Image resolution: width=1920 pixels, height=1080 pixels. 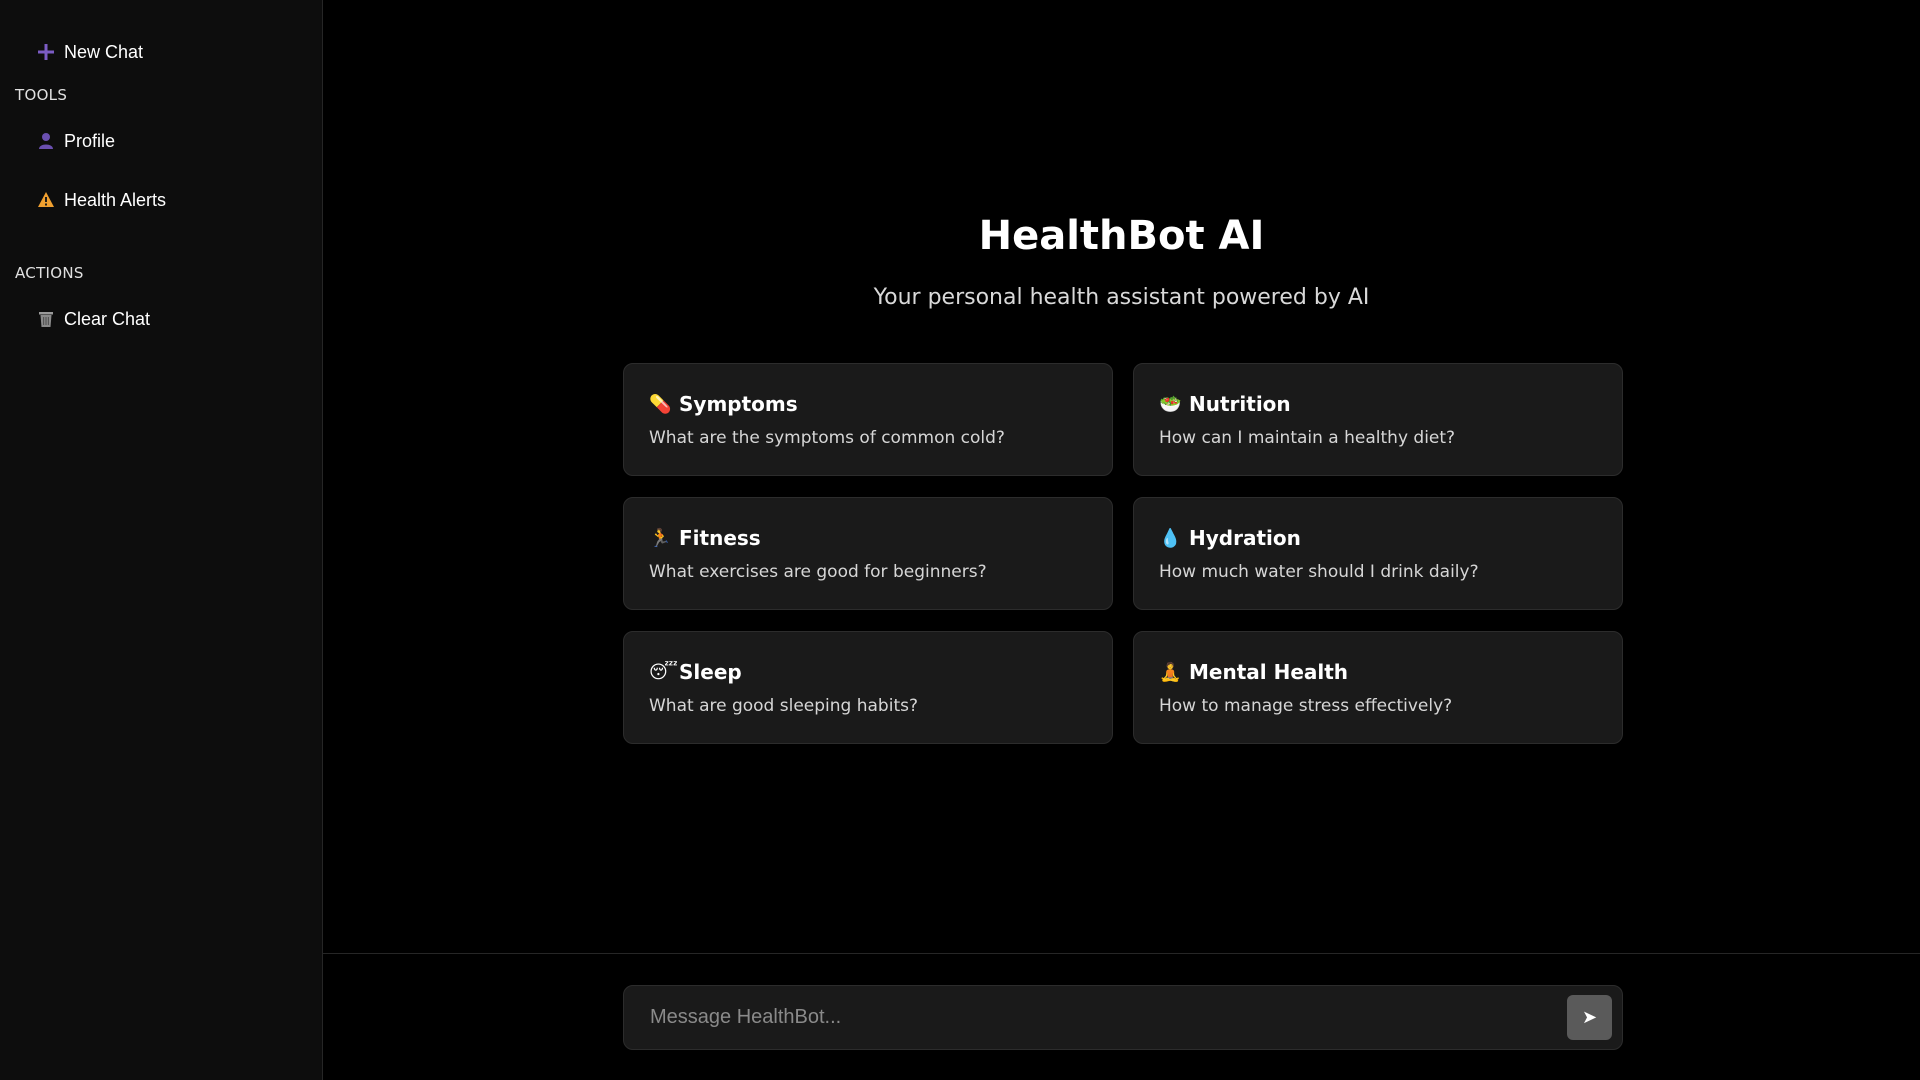 What do you see at coordinates (710, 672) in the screenshot?
I see `card-title: Sleep` at bounding box center [710, 672].